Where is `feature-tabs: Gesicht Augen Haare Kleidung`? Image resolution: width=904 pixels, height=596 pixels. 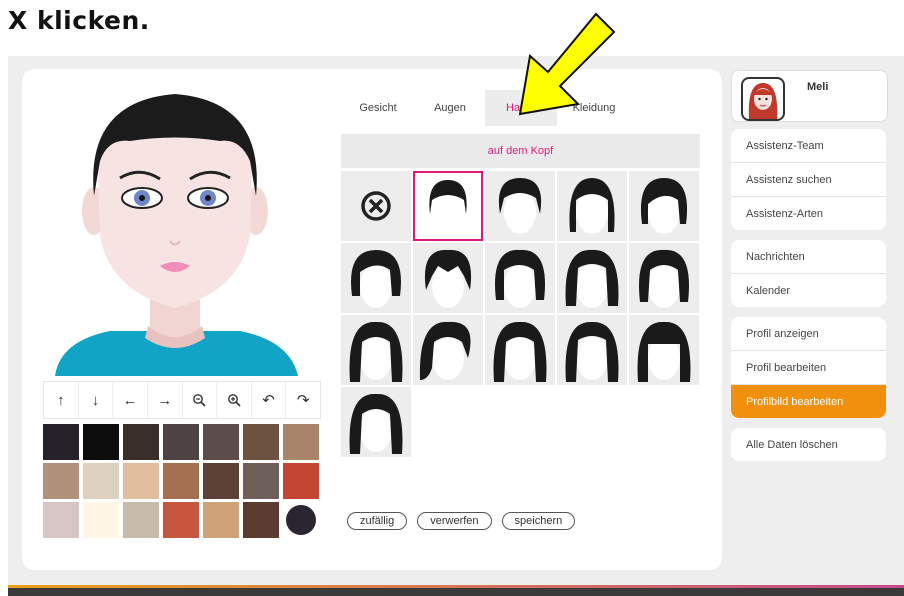
feature-tabs: Gesicht Augen Haare Kleidung is located at coordinates (520, 108).